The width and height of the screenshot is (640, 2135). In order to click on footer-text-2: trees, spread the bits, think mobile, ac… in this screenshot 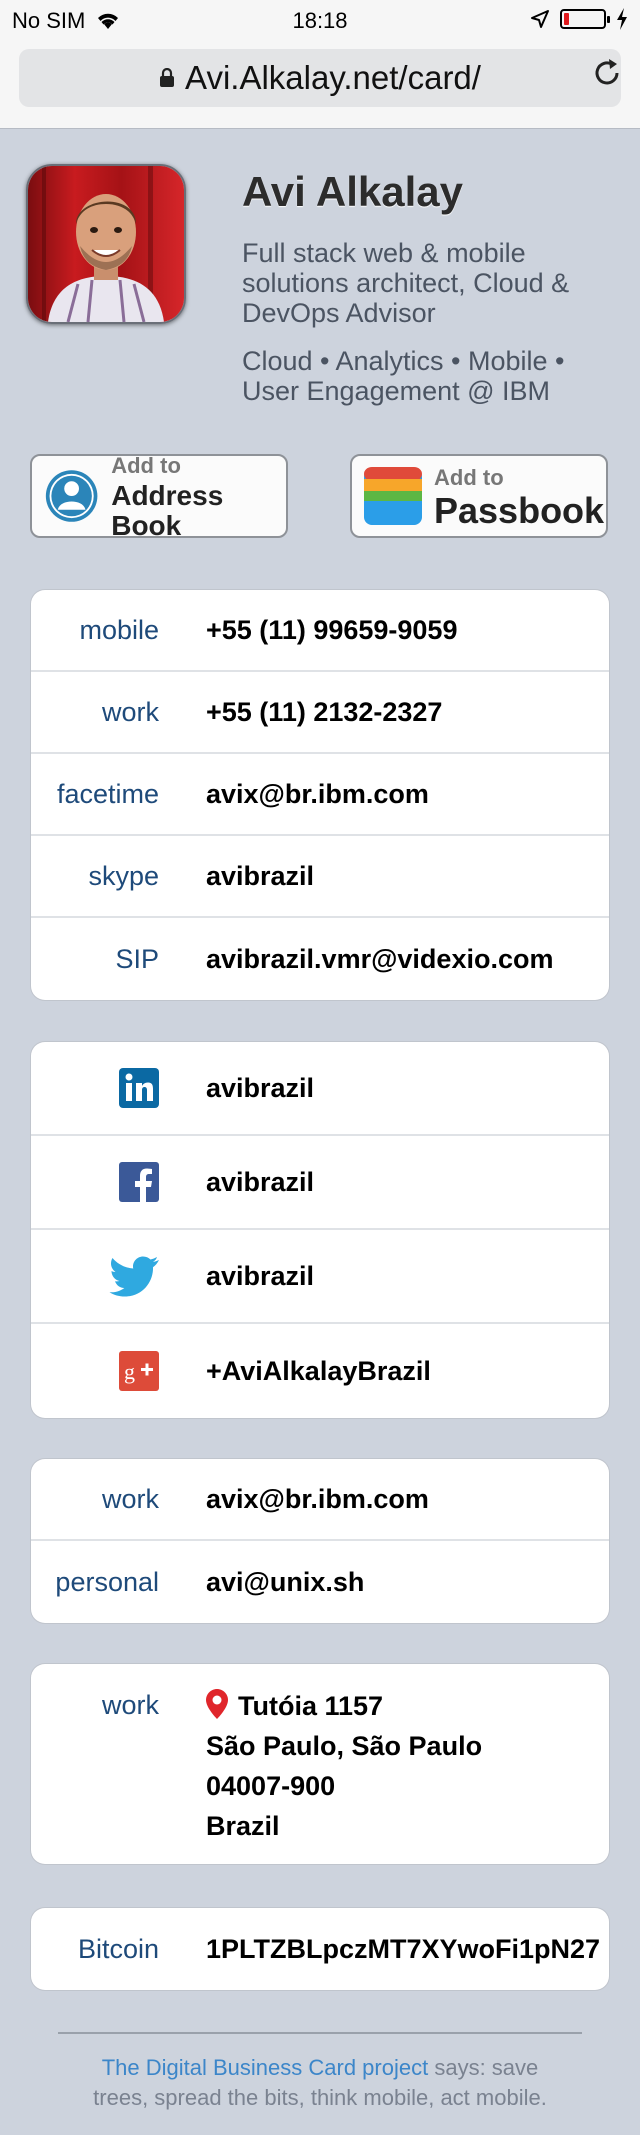, I will do `click(320, 2097)`.